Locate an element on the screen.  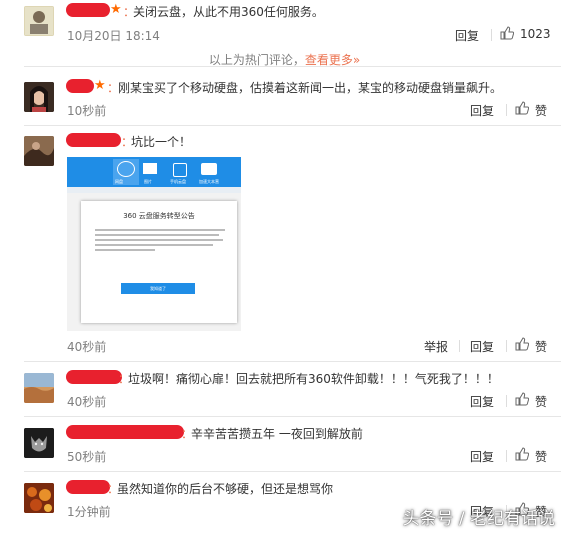
acknowledge-button: 我知道了 is located at coordinates (158, 288).